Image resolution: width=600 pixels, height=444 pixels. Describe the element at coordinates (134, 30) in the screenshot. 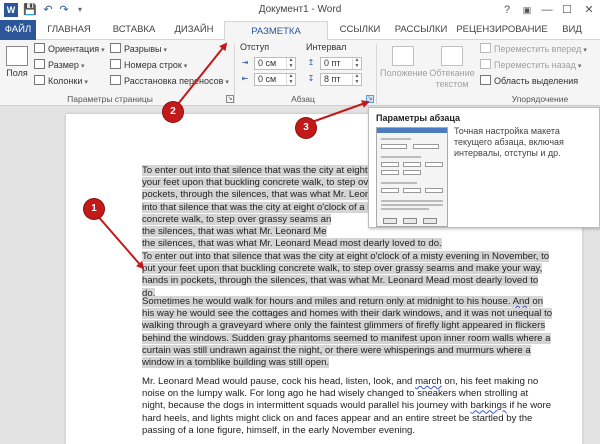

I see `tab-insert: ВСТАВКА` at that location.